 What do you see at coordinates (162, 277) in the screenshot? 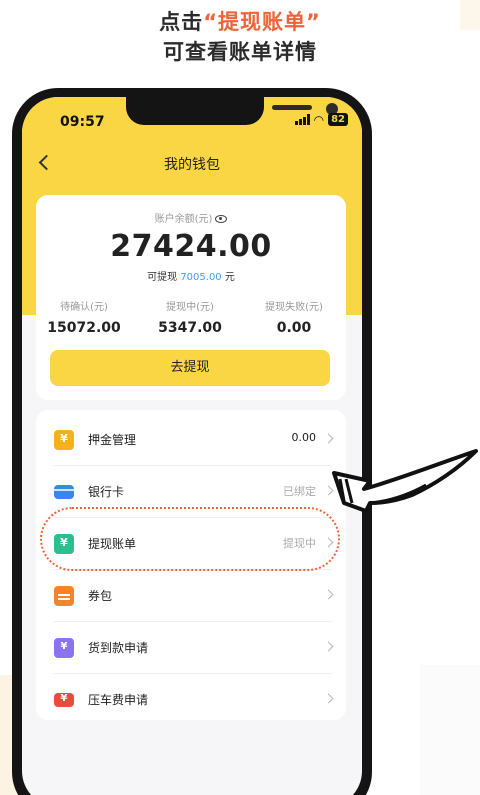
I see `withdrawable-prefix: 可提现` at bounding box center [162, 277].